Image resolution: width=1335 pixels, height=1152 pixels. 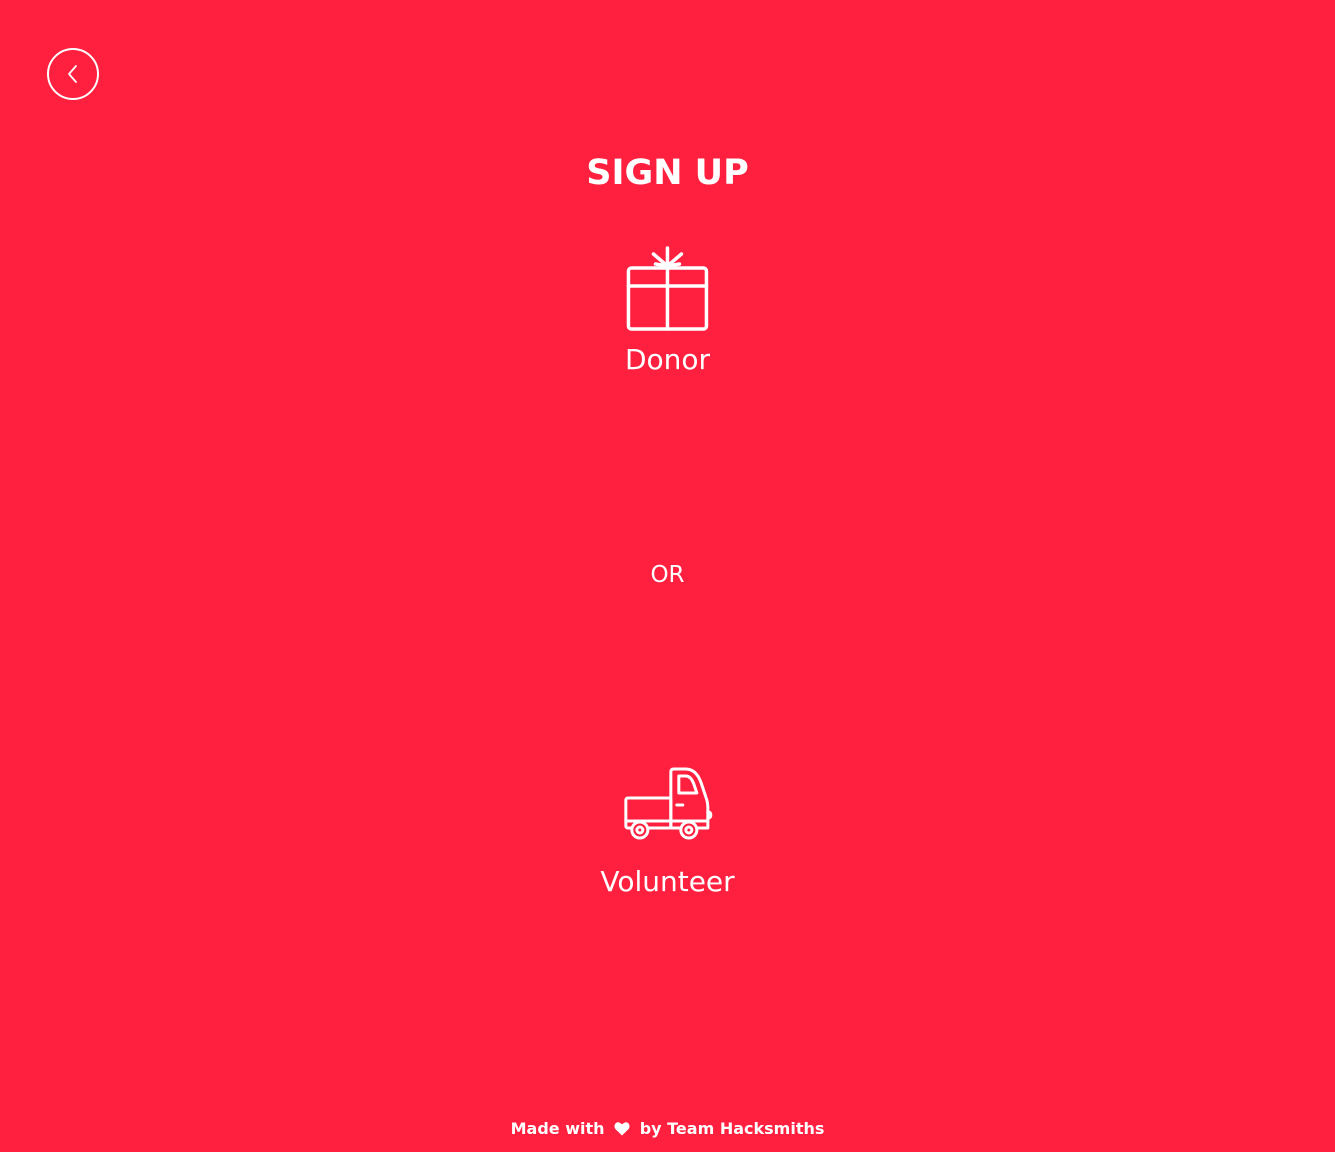 What do you see at coordinates (667, 173) in the screenshot?
I see `page-title: SIGN UP` at bounding box center [667, 173].